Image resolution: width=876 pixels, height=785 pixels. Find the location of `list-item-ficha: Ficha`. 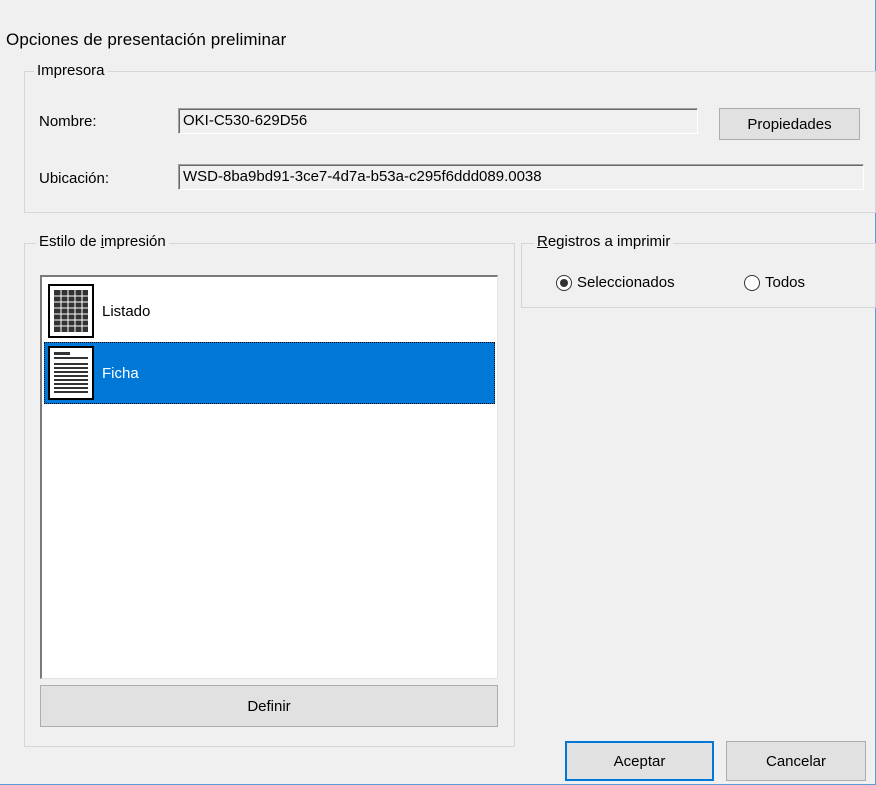

list-item-ficha: Ficha is located at coordinates (269, 373).